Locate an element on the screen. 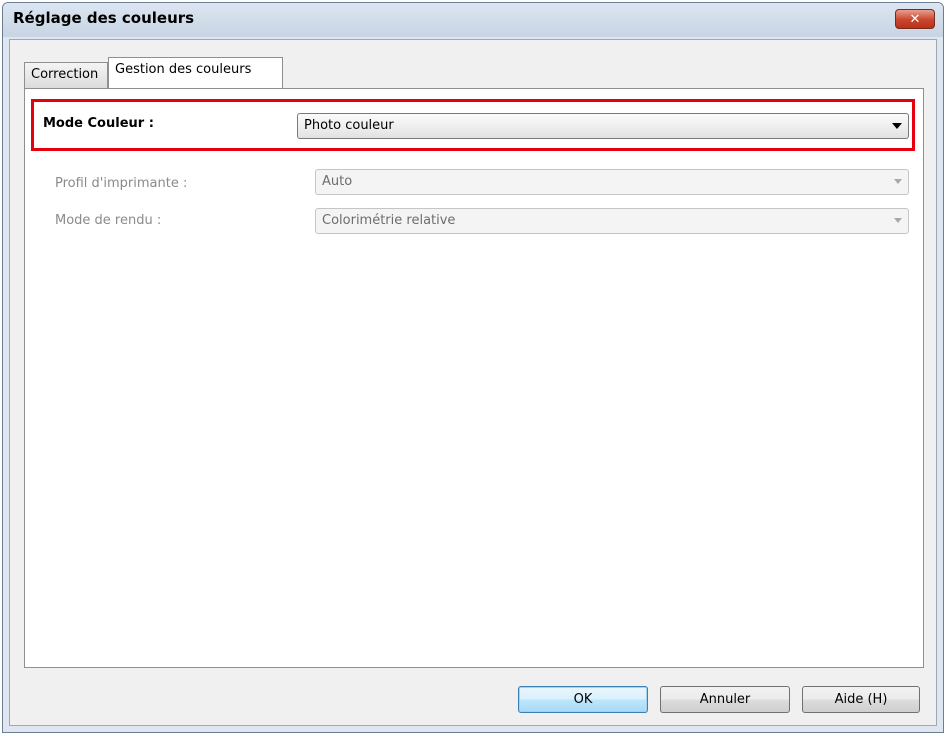 The width and height of the screenshot is (948, 737). dialog-title: Réglage des couleurs is located at coordinates (104, 18).